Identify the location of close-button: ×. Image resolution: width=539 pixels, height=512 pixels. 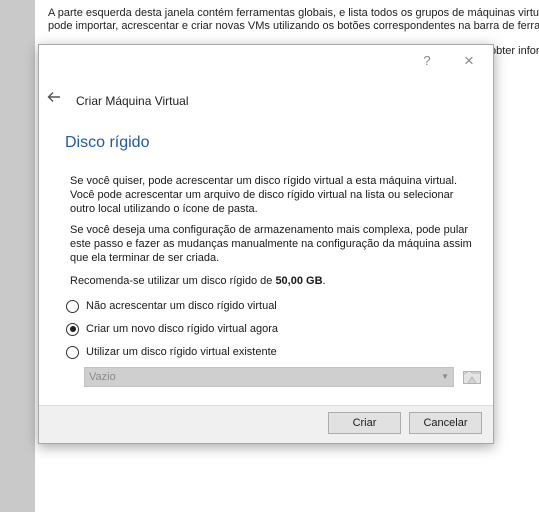
(469, 60).